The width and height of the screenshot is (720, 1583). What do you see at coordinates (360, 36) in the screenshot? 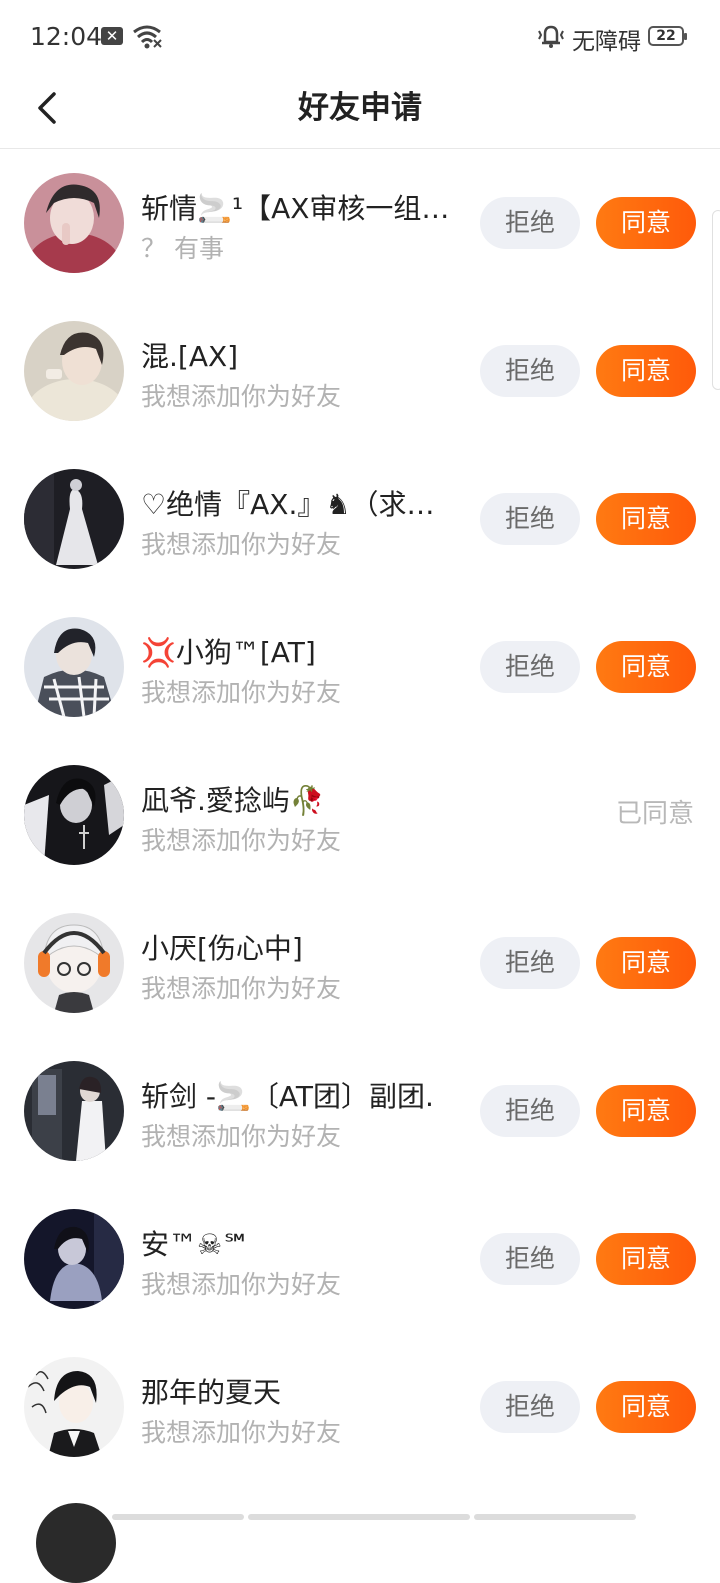
I see `status-bar: 12:04 ✕ 无障碍 22` at bounding box center [360, 36].